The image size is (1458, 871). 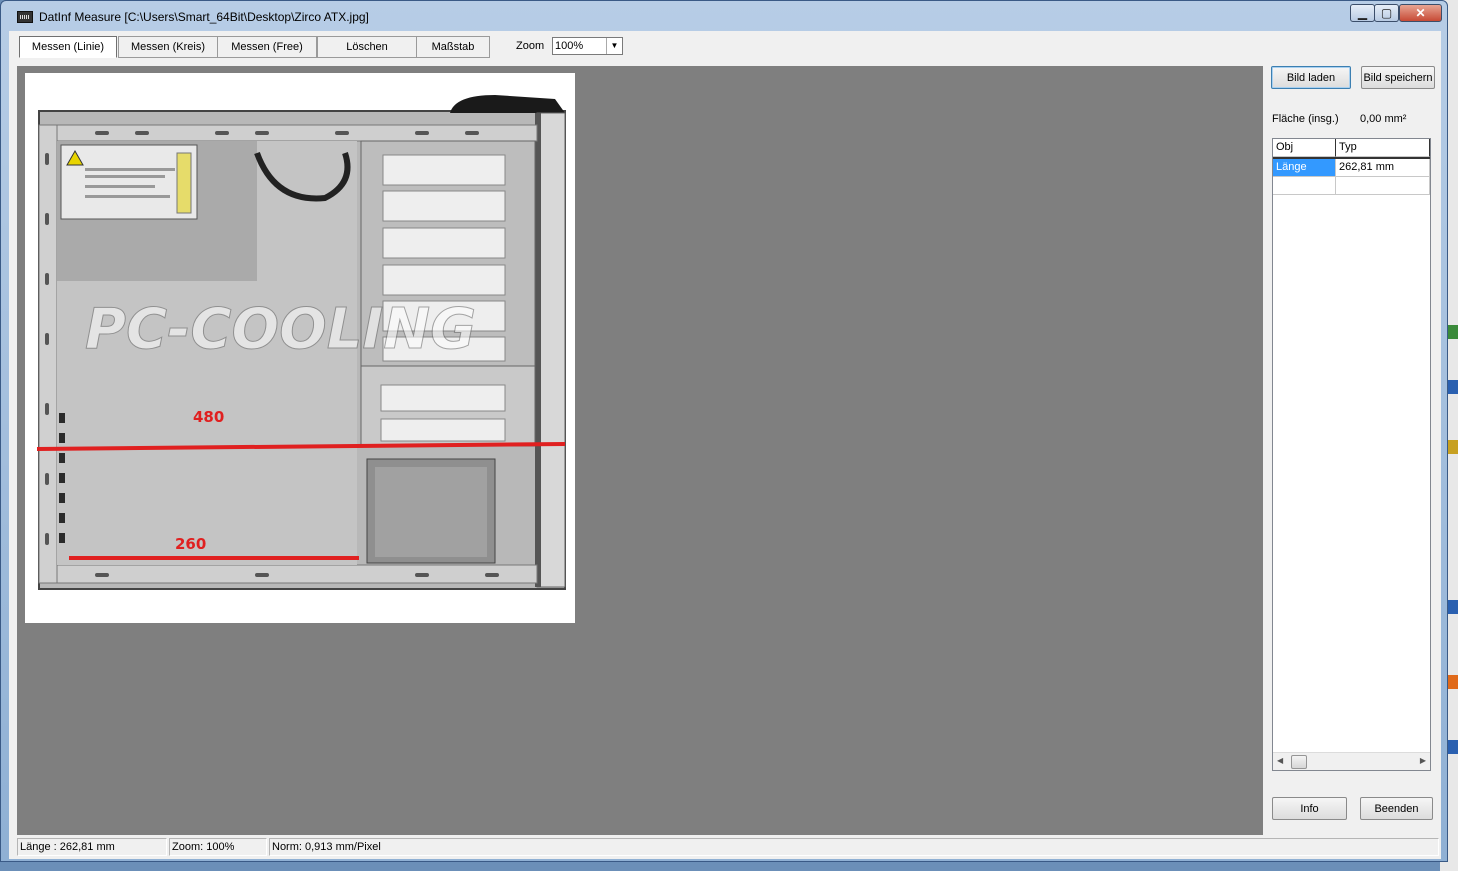 What do you see at coordinates (190, 544) in the screenshot?
I see `measure-label-260: 260` at bounding box center [190, 544].